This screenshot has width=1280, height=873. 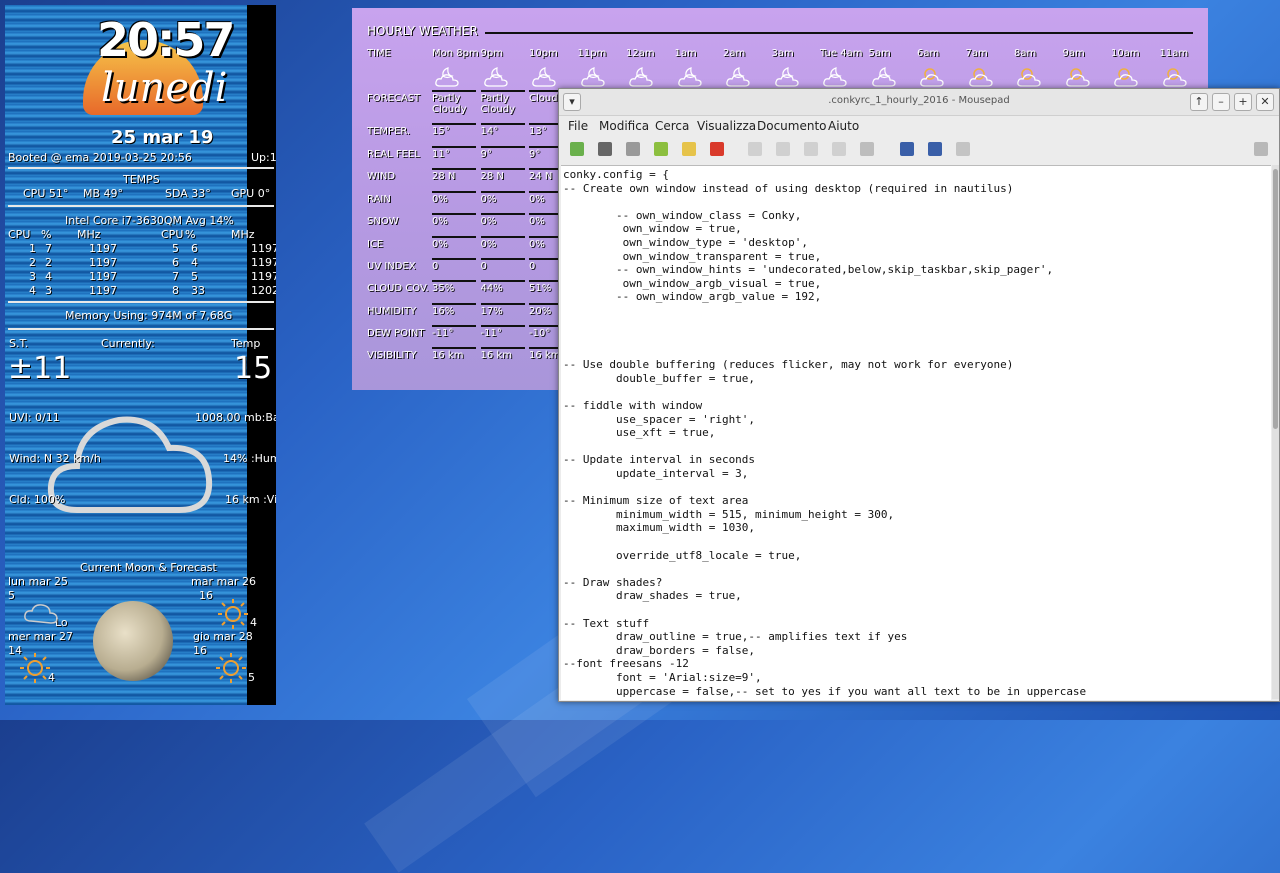 I want to click on forecast-date: gio mar 28, so click(x=223, y=636).